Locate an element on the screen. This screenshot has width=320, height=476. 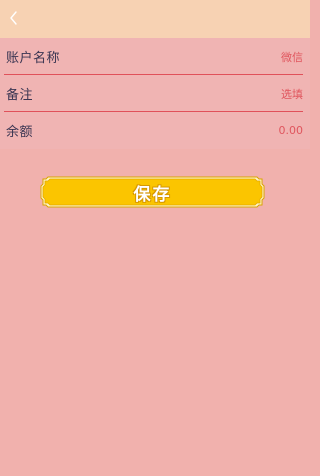
top-bar is located at coordinates (155, 19).